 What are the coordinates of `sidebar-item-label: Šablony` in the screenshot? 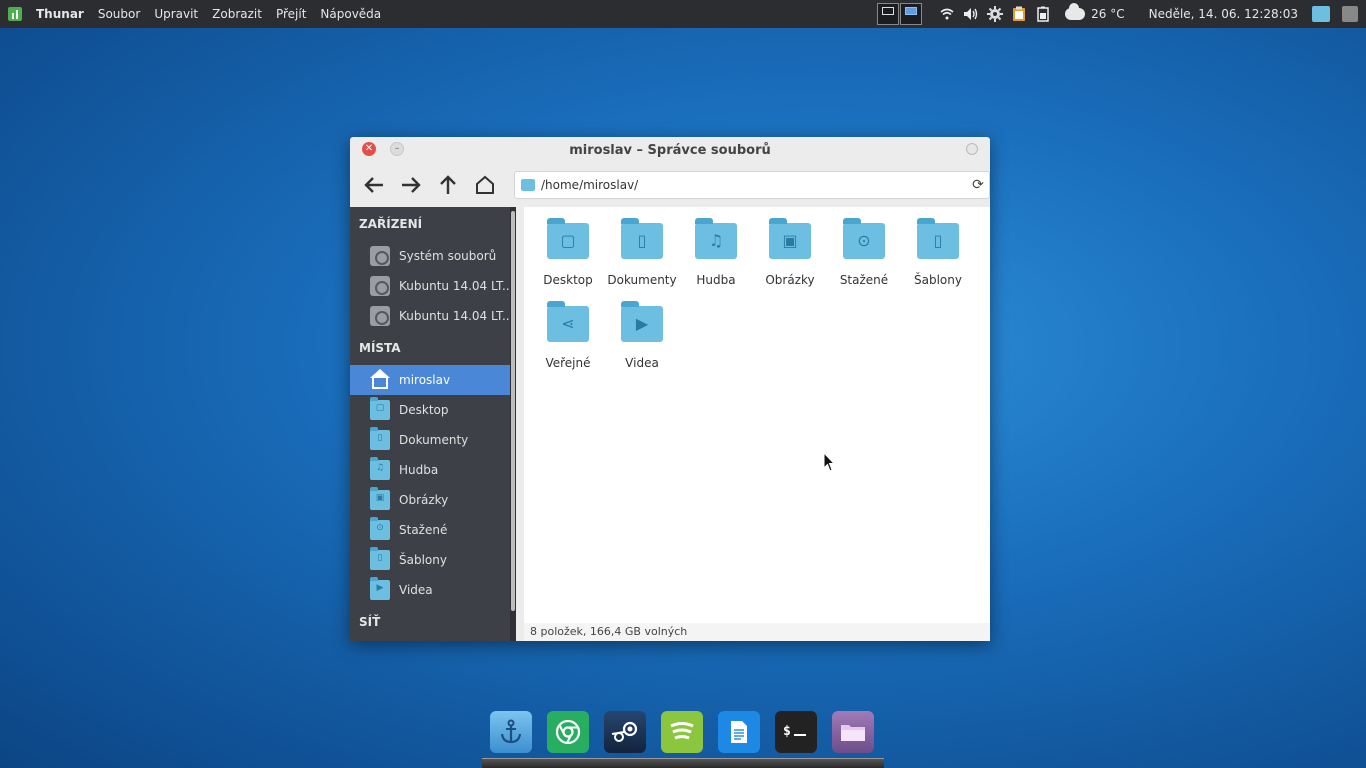 It's located at (423, 560).